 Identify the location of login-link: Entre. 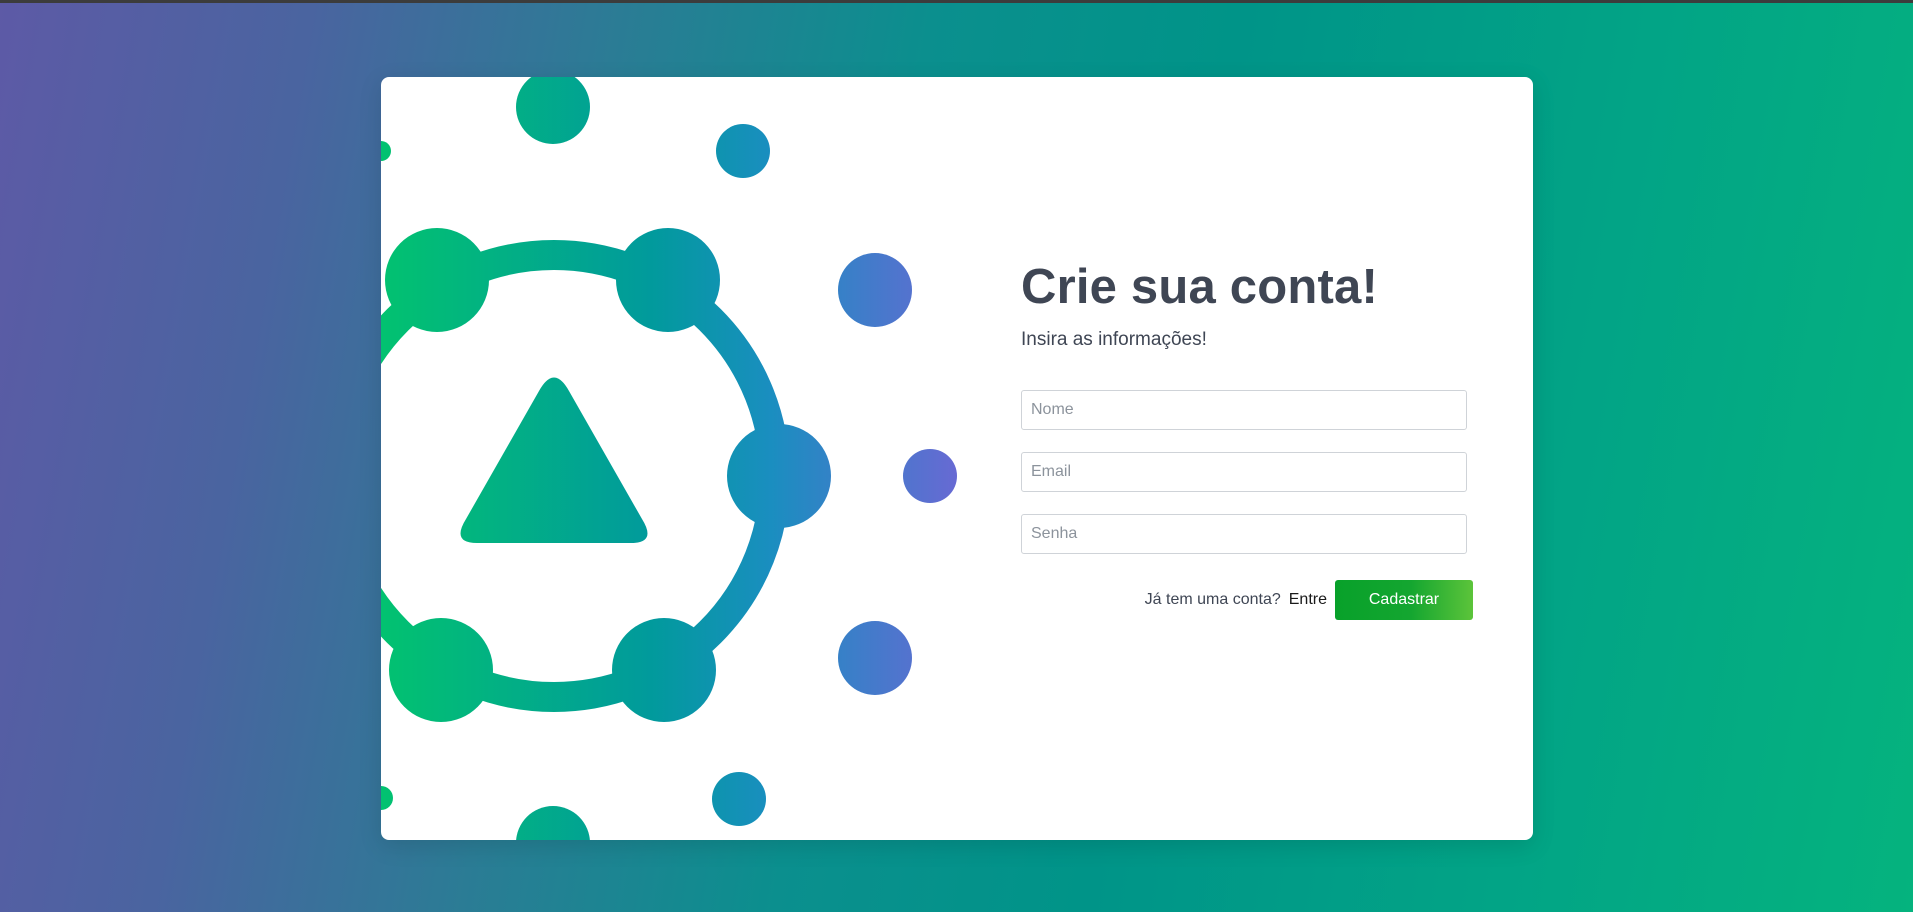
(1308, 600).